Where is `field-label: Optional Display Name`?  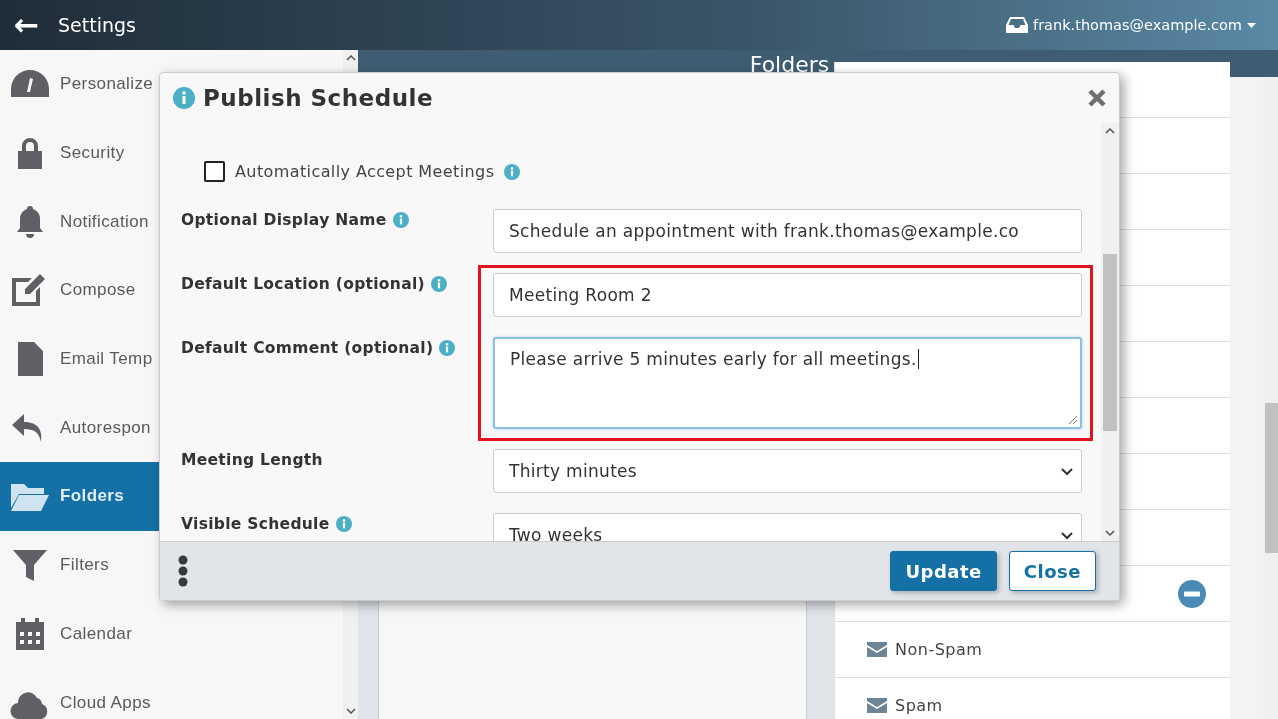 field-label: Optional Display Name is located at coordinates (284, 220).